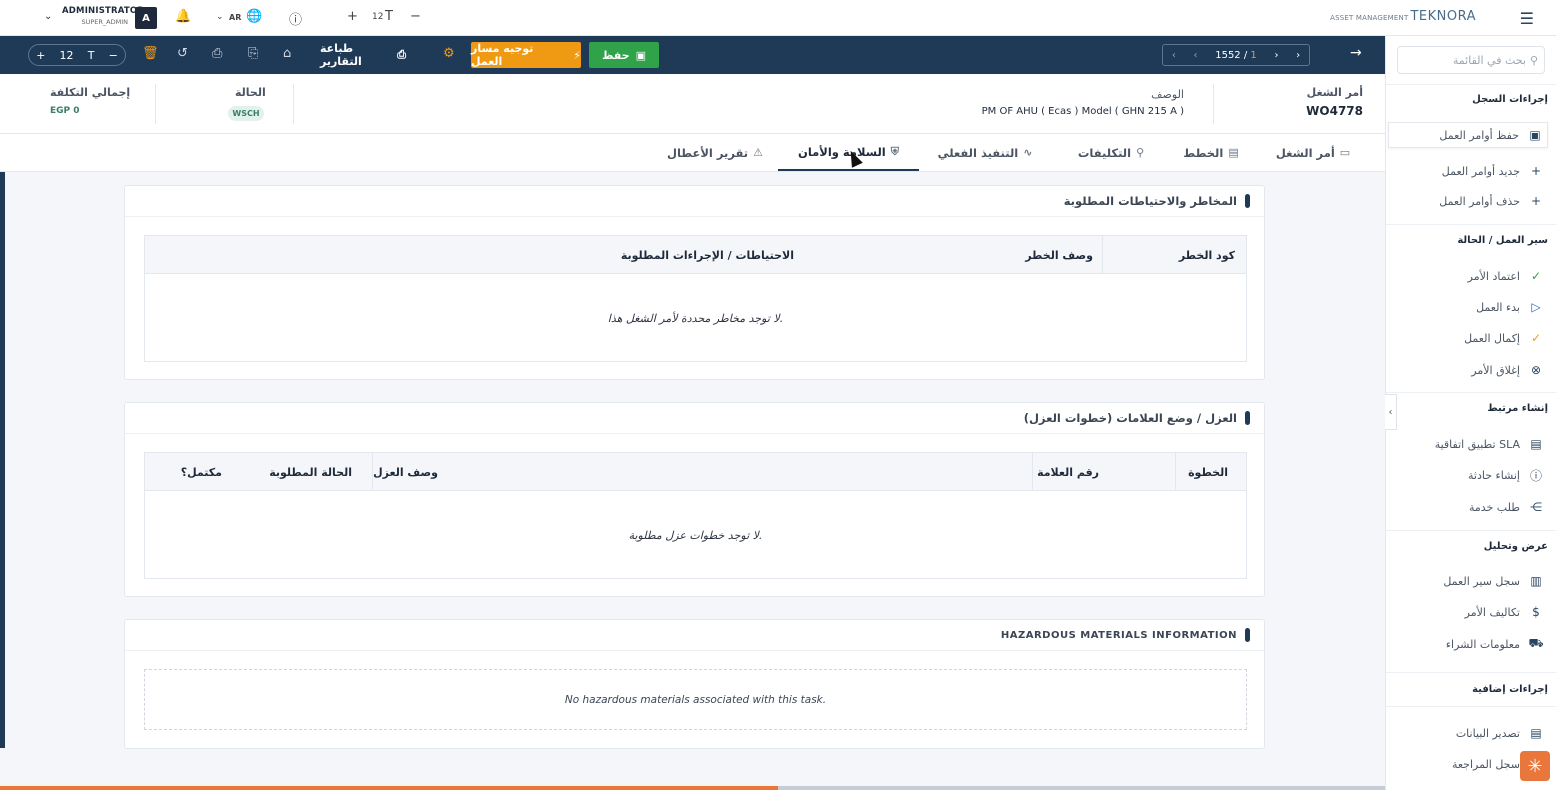 The width and height of the screenshot is (1556, 790). Describe the element at coordinates (449, 53) in the screenshot. I see `workflow-icon: ⚙` at that location.